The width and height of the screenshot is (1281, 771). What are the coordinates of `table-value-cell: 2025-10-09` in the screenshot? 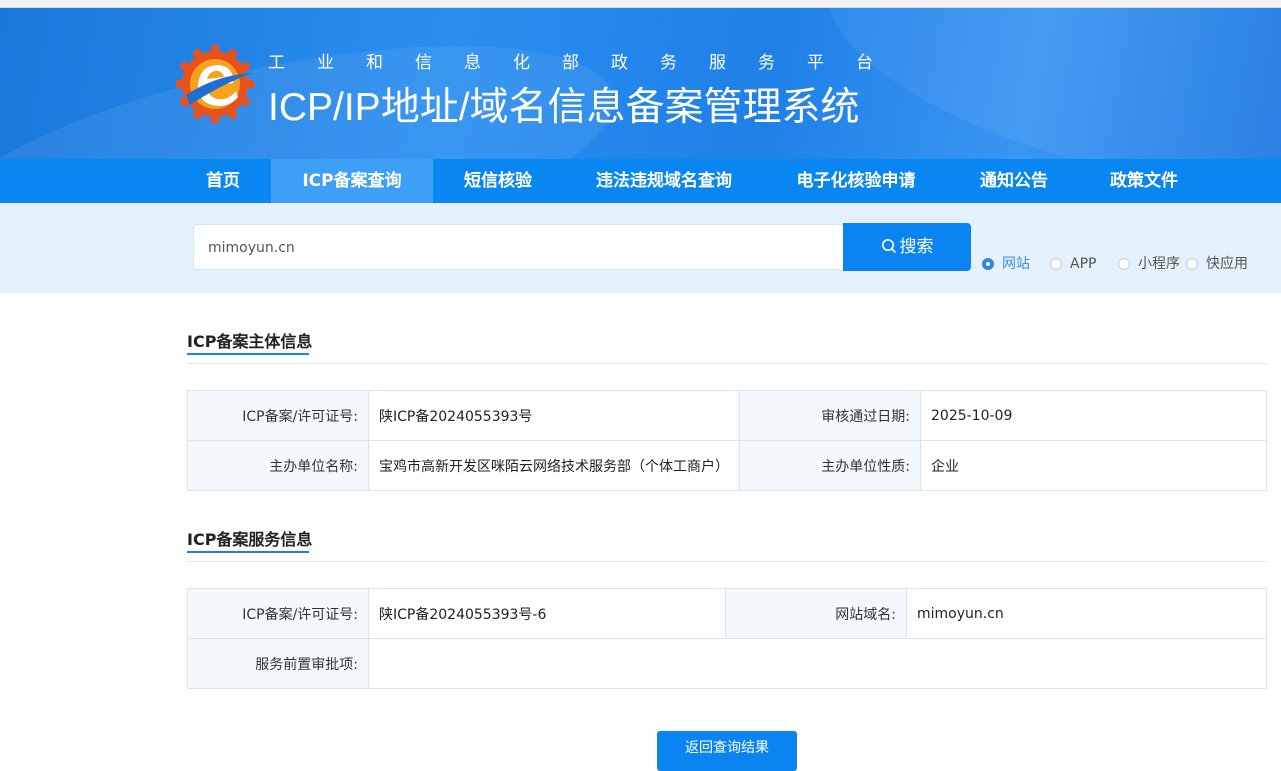 It's located at (1093, 415).